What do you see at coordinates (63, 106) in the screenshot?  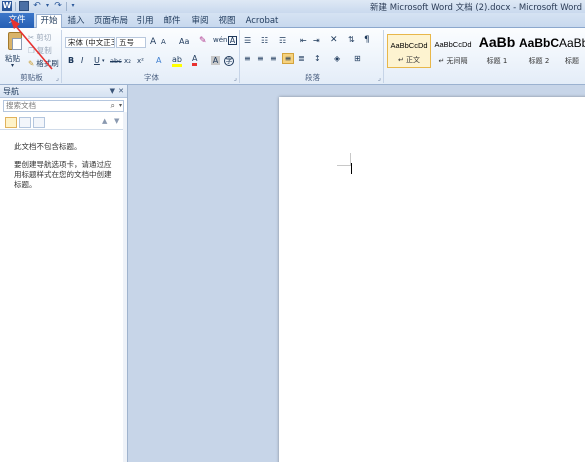 I see `nav-search-input: 搜索文档 ⌕ ▾` at bounding box center [63, 106].